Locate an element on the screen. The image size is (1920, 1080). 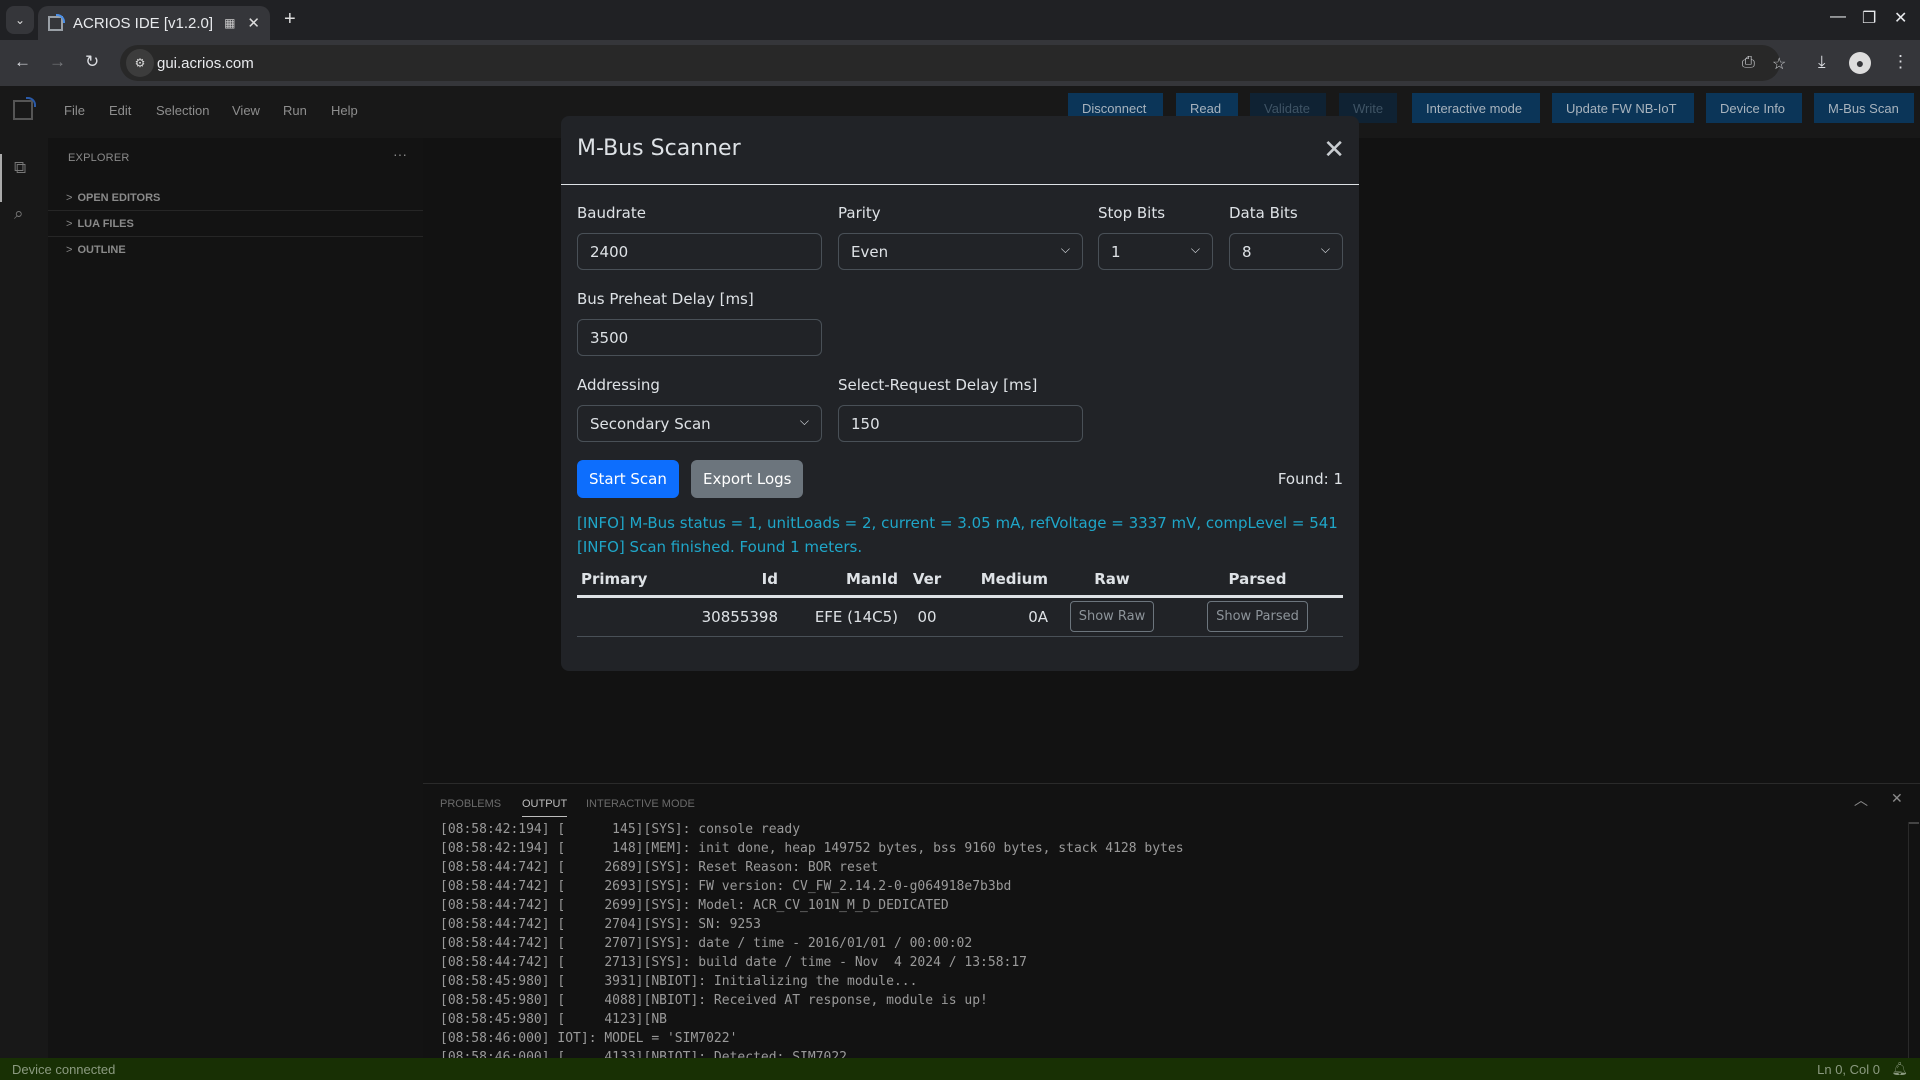
scrollbar-thumb is located at coordinates (1914, 823).